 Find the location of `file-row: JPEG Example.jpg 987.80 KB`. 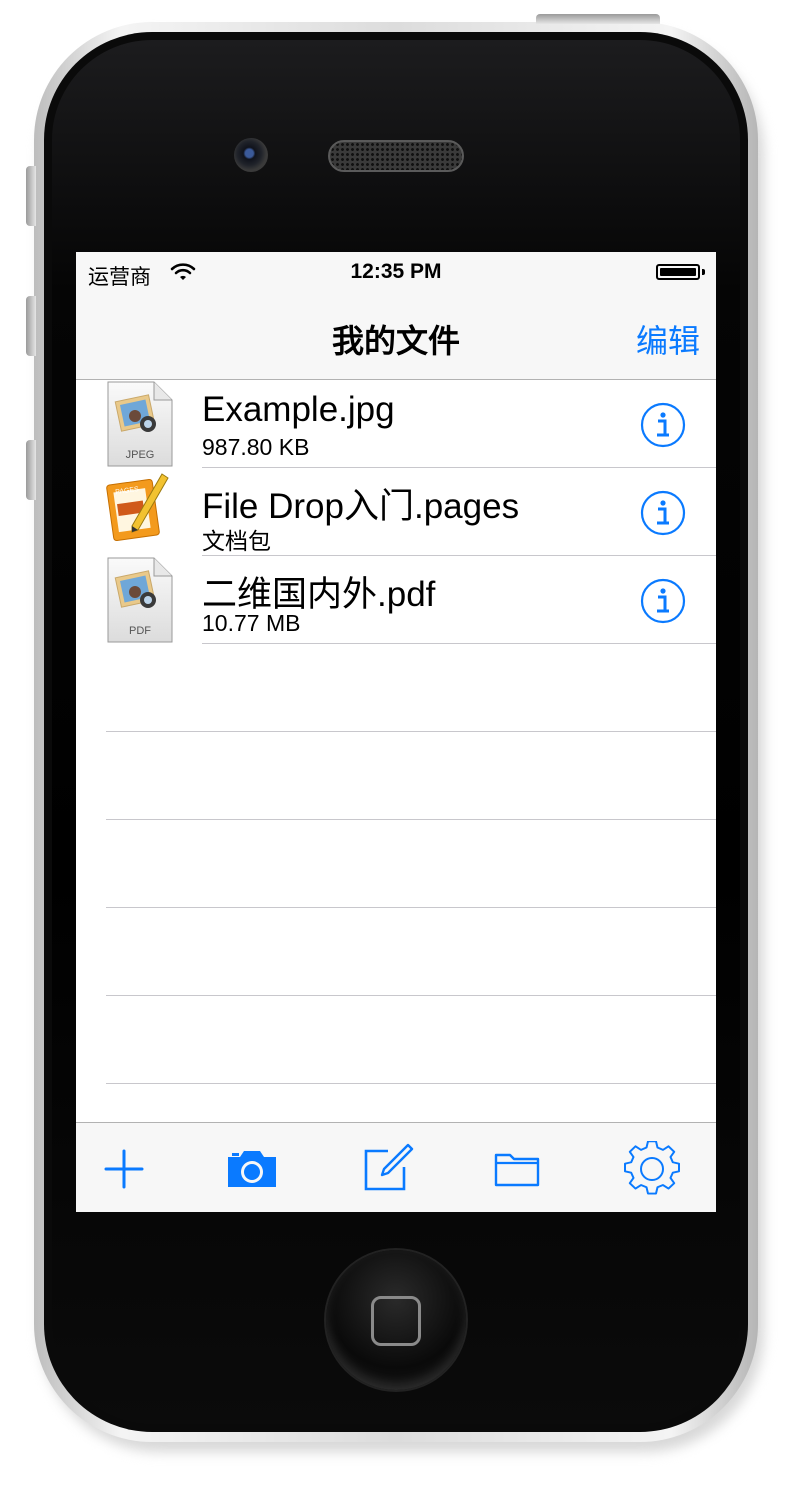

file-row: JPEG Example.jpg 987.80 KB is located at coordinates (396, 424).